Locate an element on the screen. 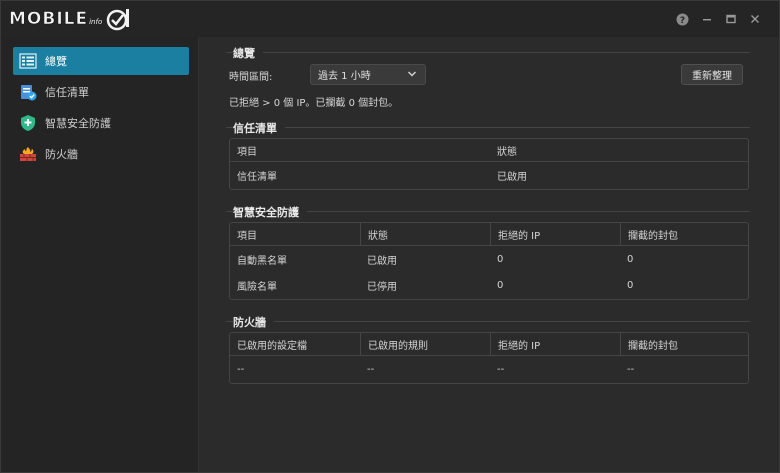 The width and height of the screenshot is (780, 473). table-header: 已啟用的設定檔 已啟用的規則 拒絕的 IP 攔截的封包 is located at coordinates (489, 344).